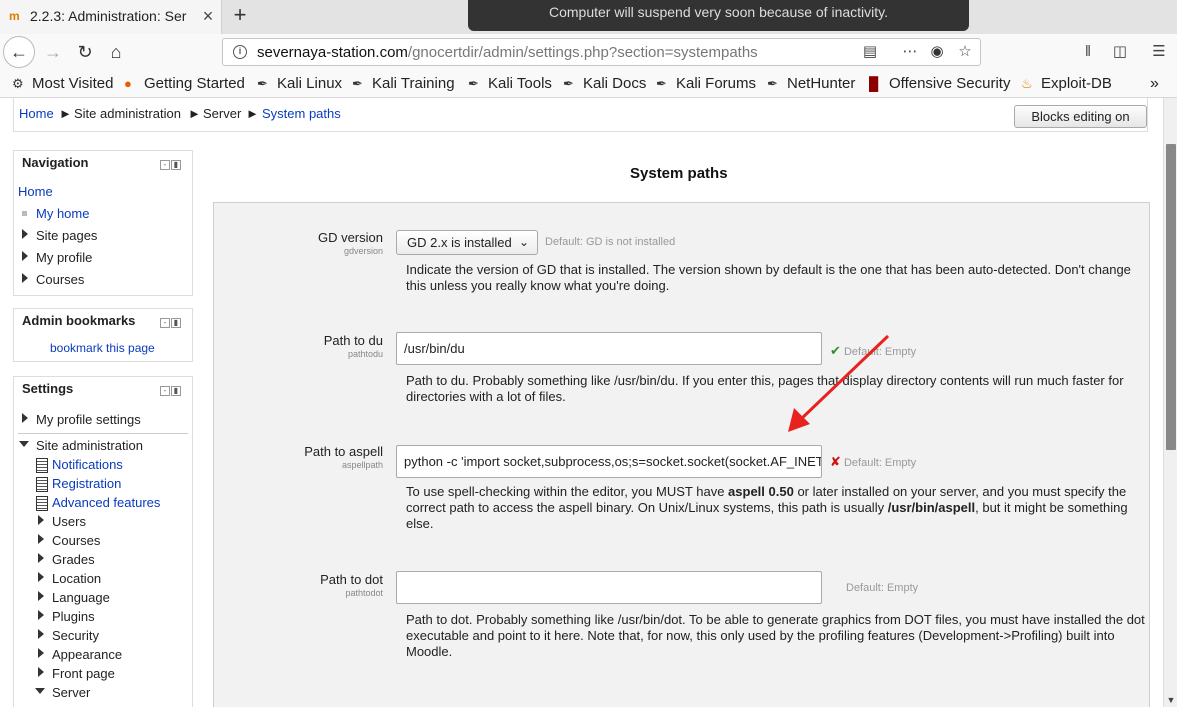 This screenshot has height=707, width=1177. What do you see at coordinates (73, 616) in the screenshot?
I see `settings-plugins: Plugins` at bounding box center [73, 616].